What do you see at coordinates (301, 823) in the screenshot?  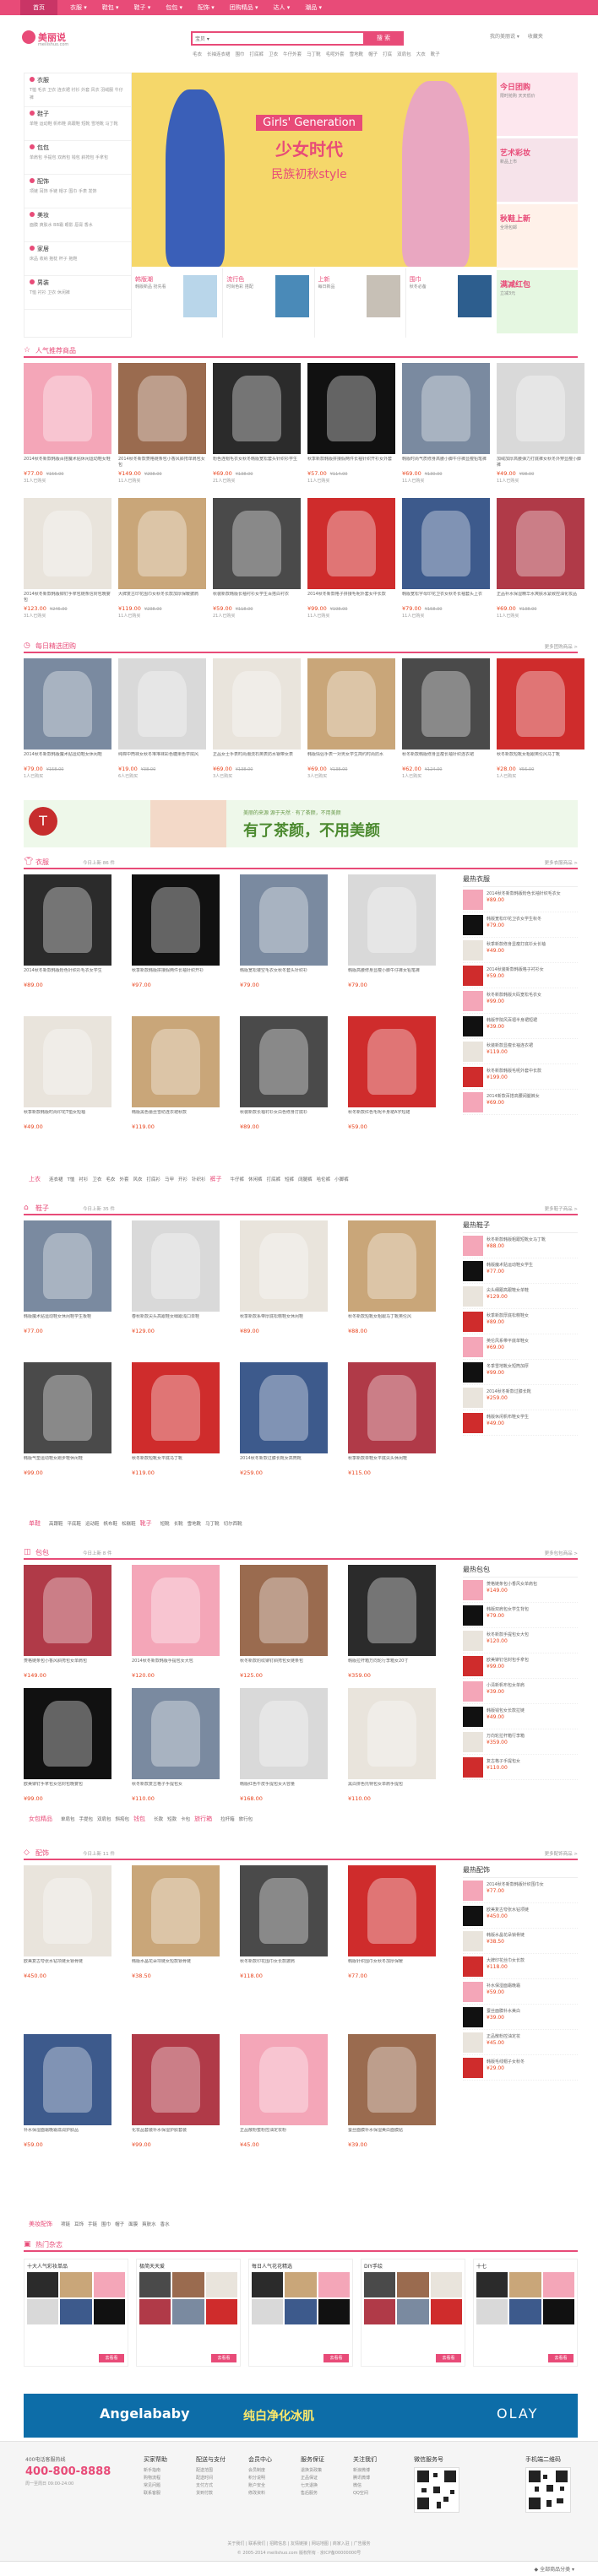 I see `tea-ad-banner: T 美丽的来源 源于天然 · 有了茶颜，不用美颜 有了茶颜，不用美颜` at bounding box center [301, 823].